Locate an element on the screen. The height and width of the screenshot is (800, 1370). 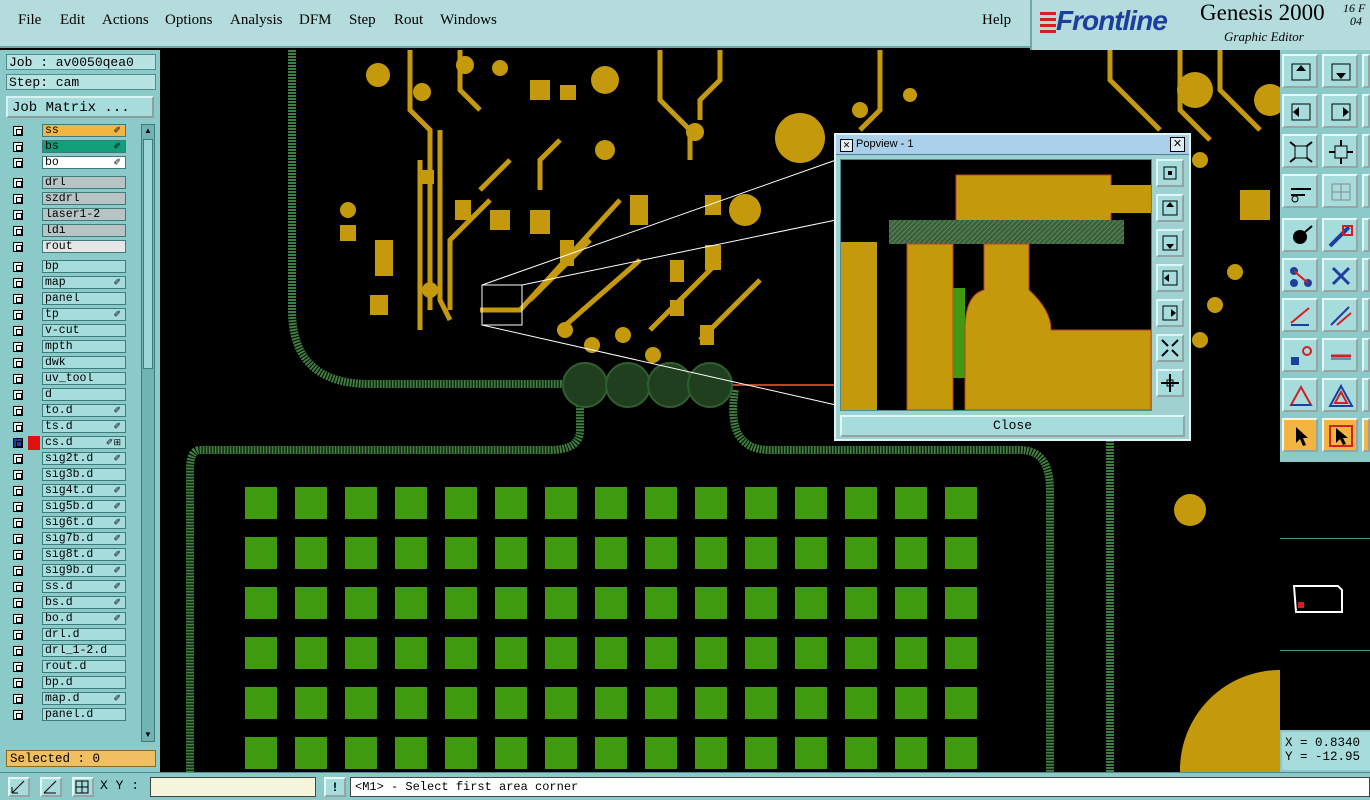
layer-row-bp.d: bp.d is located at coordinates (68, 683).